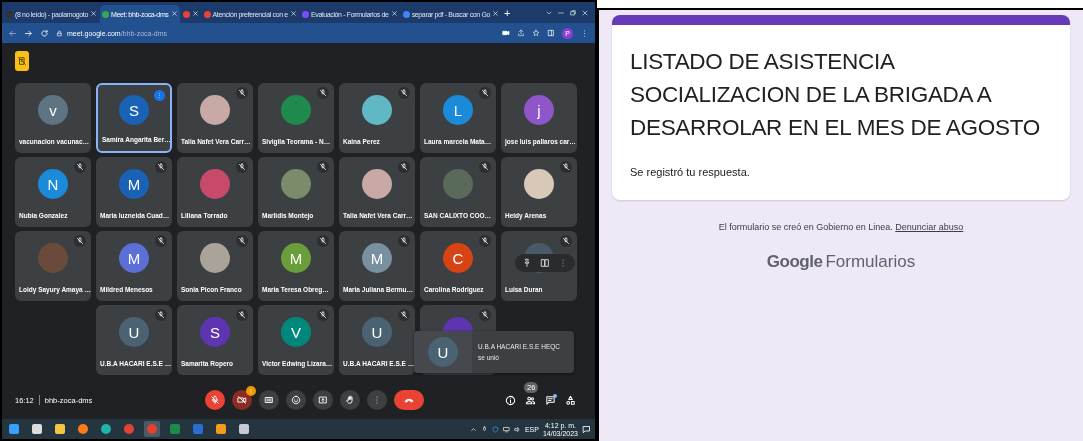 The width and height of the screenshot is (1083, 441). Describe the element at coordinates (517, 429) in the screenshot. I see `speaker-icon` at that location.